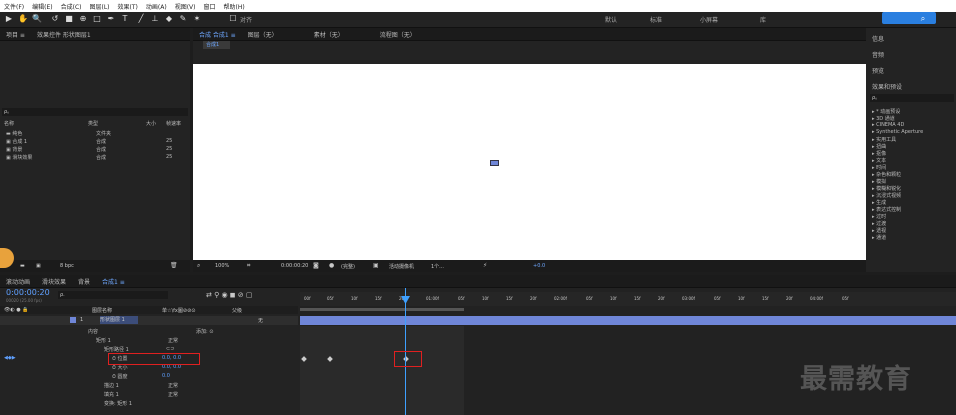 Image resolution: width=956 pixels, height=415 pixels. Describe the element at coordinates (886, 188) in the screenshot. I see `effect-category: ▸ 模糊和锐化` at that location.